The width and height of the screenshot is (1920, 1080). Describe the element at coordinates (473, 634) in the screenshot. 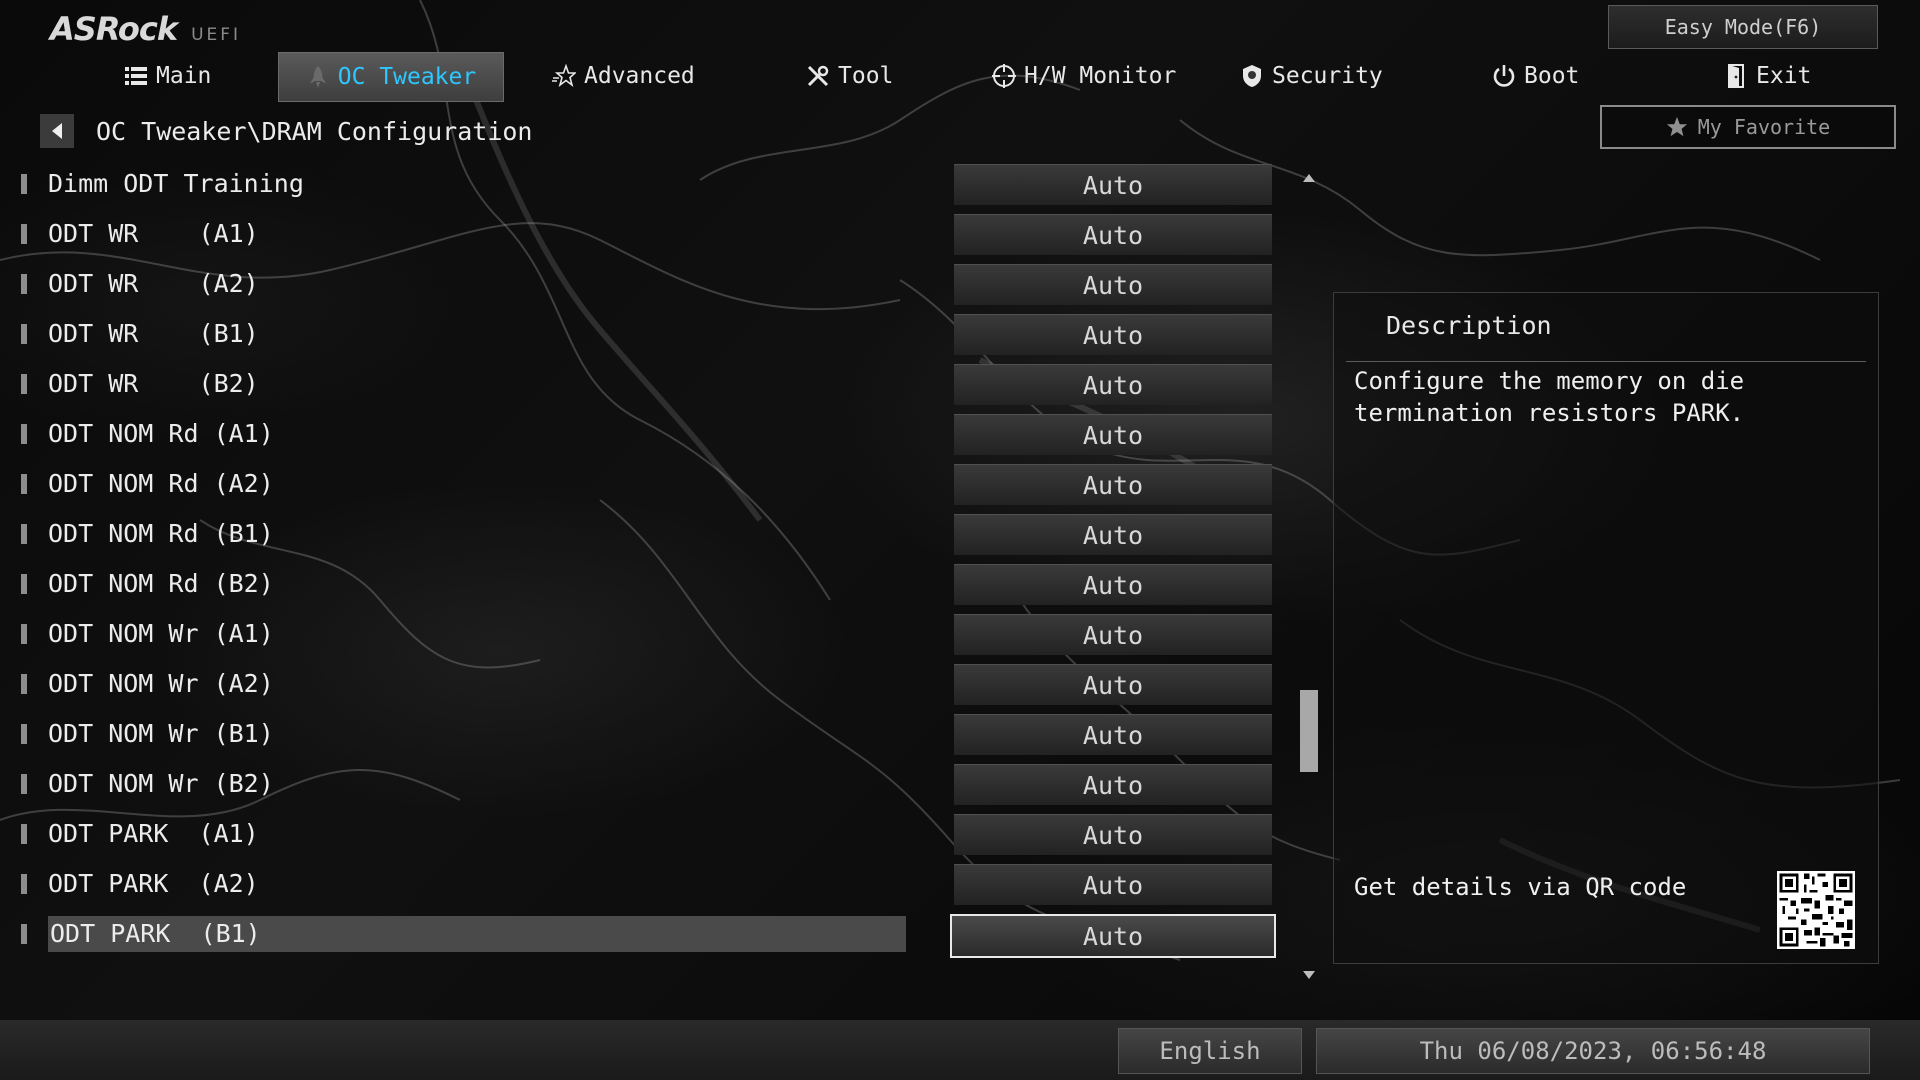

I see `setting-label: ODT NOM Wr (A1)` at that location.